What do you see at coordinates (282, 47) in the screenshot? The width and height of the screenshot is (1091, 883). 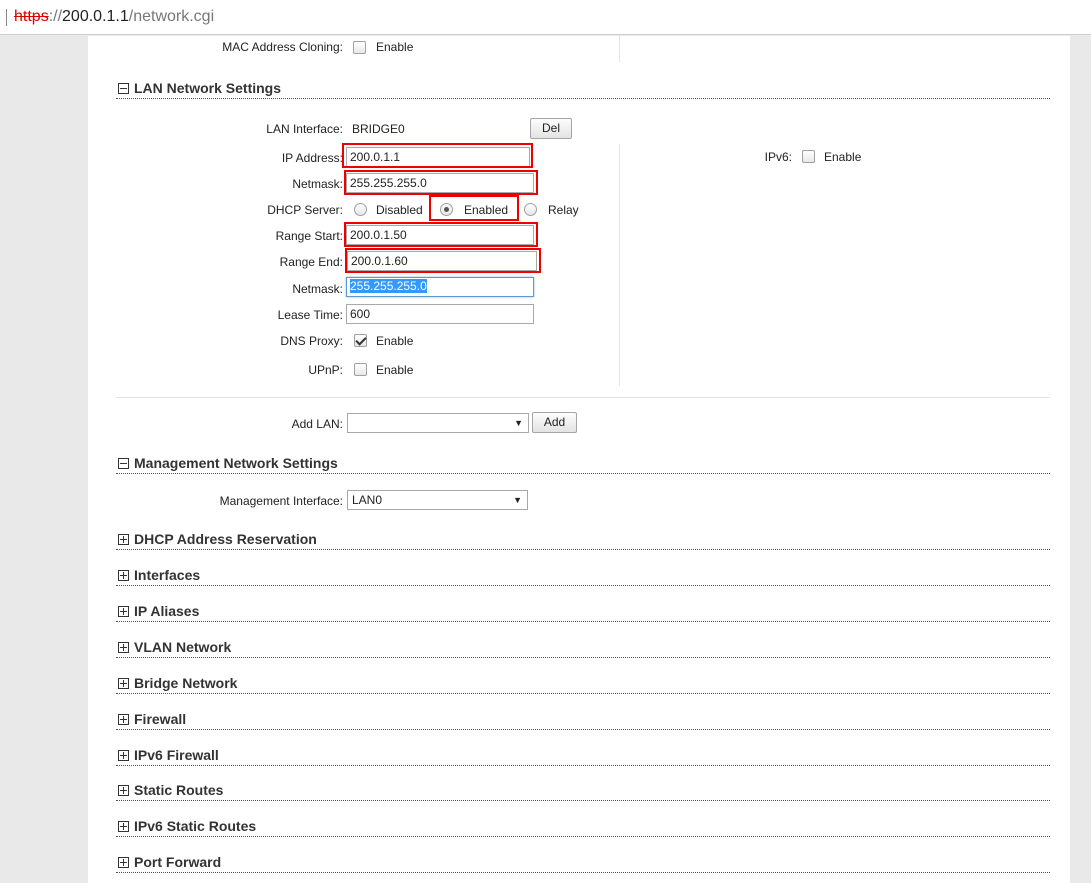 I see `mac-cloning-label: MAC Address Cloning:` at bounding box center [282, 47].